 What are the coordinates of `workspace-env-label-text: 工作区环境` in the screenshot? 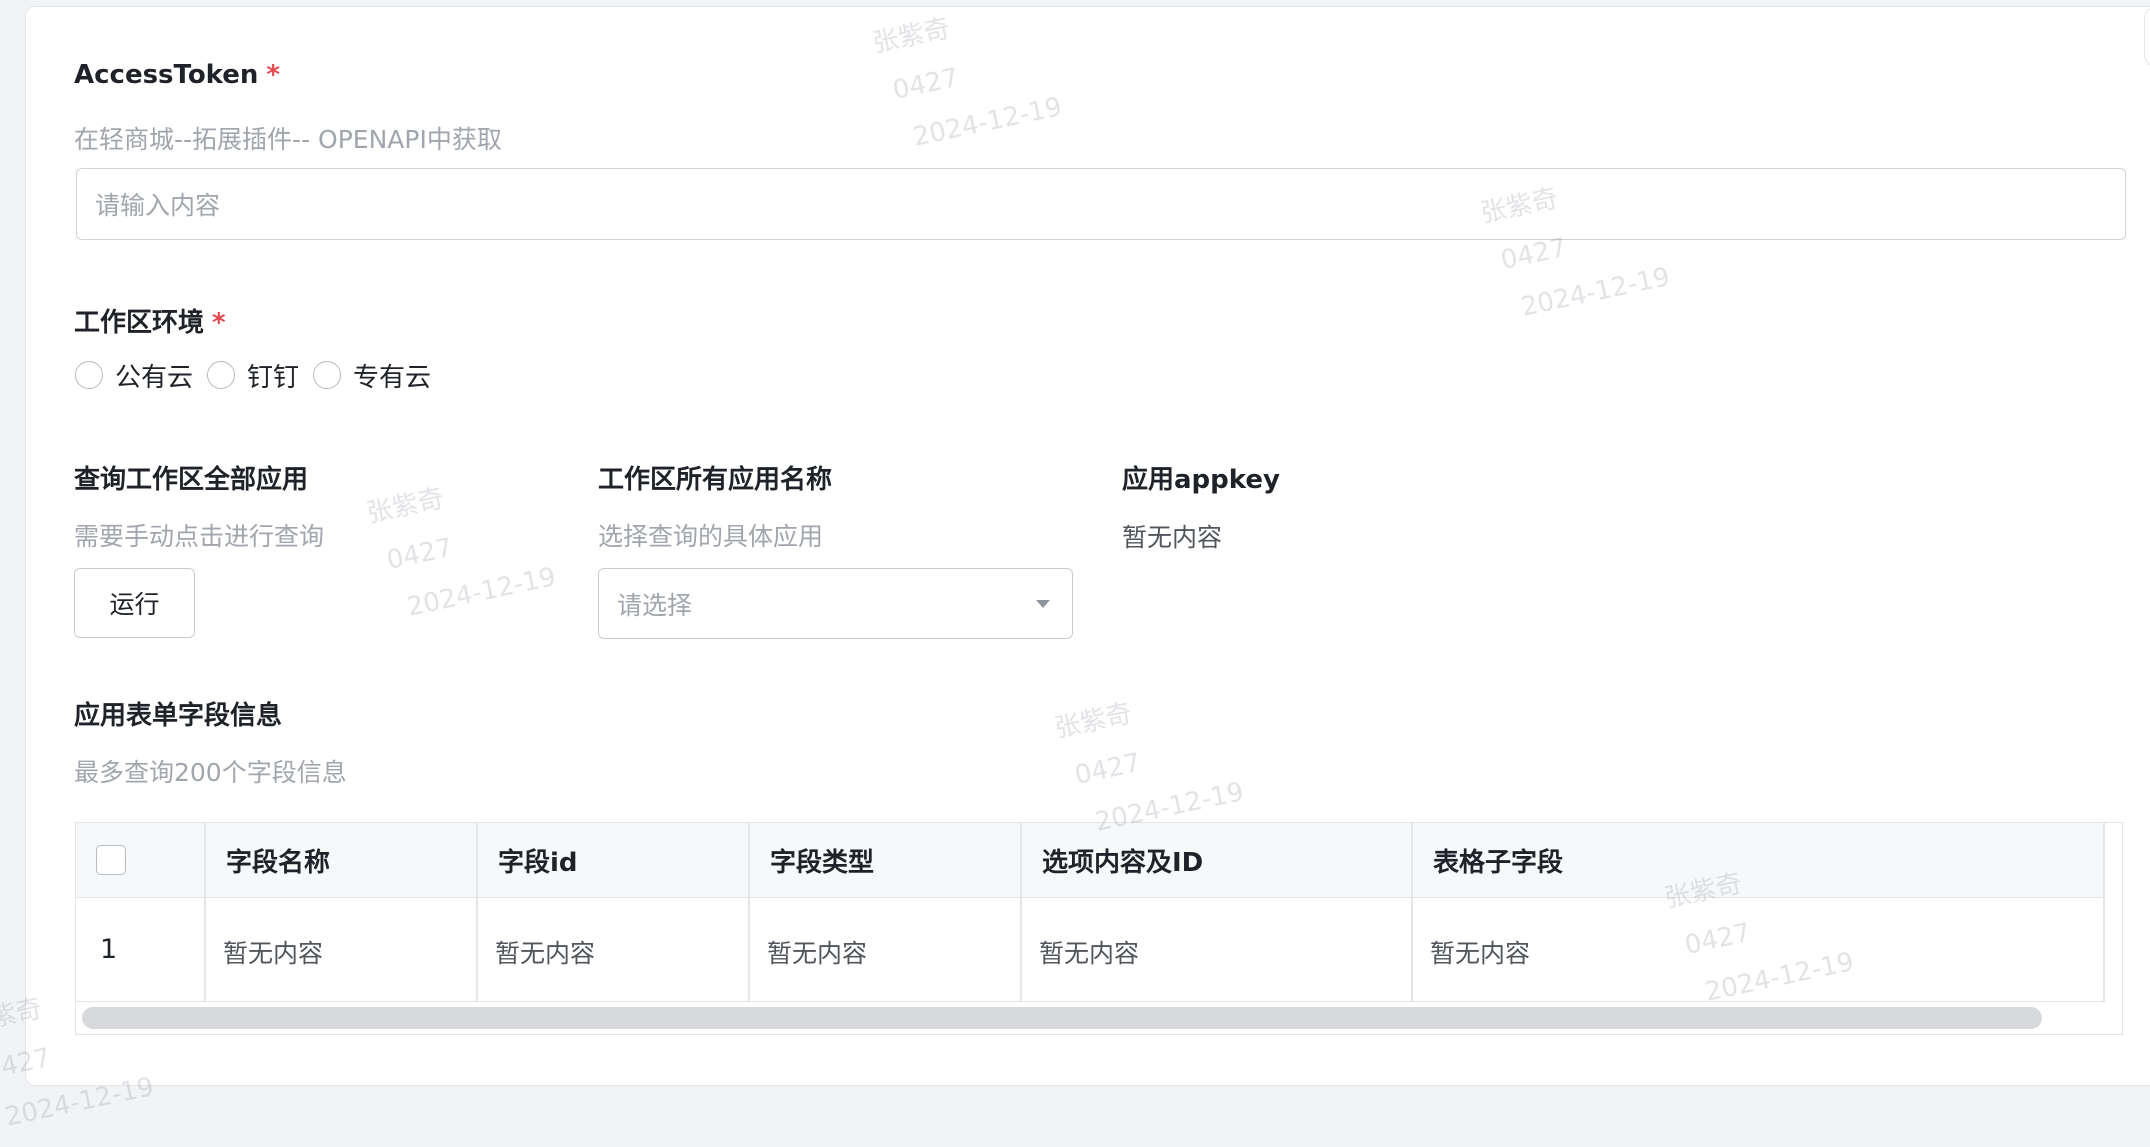 It's located at (139, 323).